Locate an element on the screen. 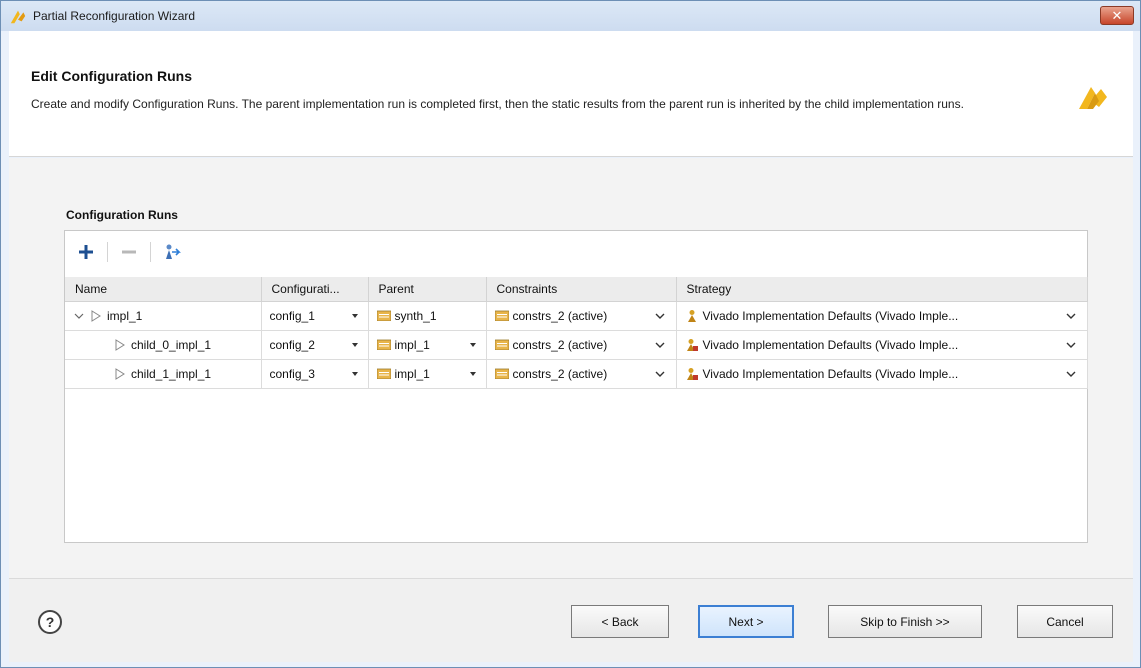 Image resolution: width=1141 pixels, height=668 pixels. title-bar: Partial Reconfiguration Wizard ✕ is located at coordinates (570, 16).